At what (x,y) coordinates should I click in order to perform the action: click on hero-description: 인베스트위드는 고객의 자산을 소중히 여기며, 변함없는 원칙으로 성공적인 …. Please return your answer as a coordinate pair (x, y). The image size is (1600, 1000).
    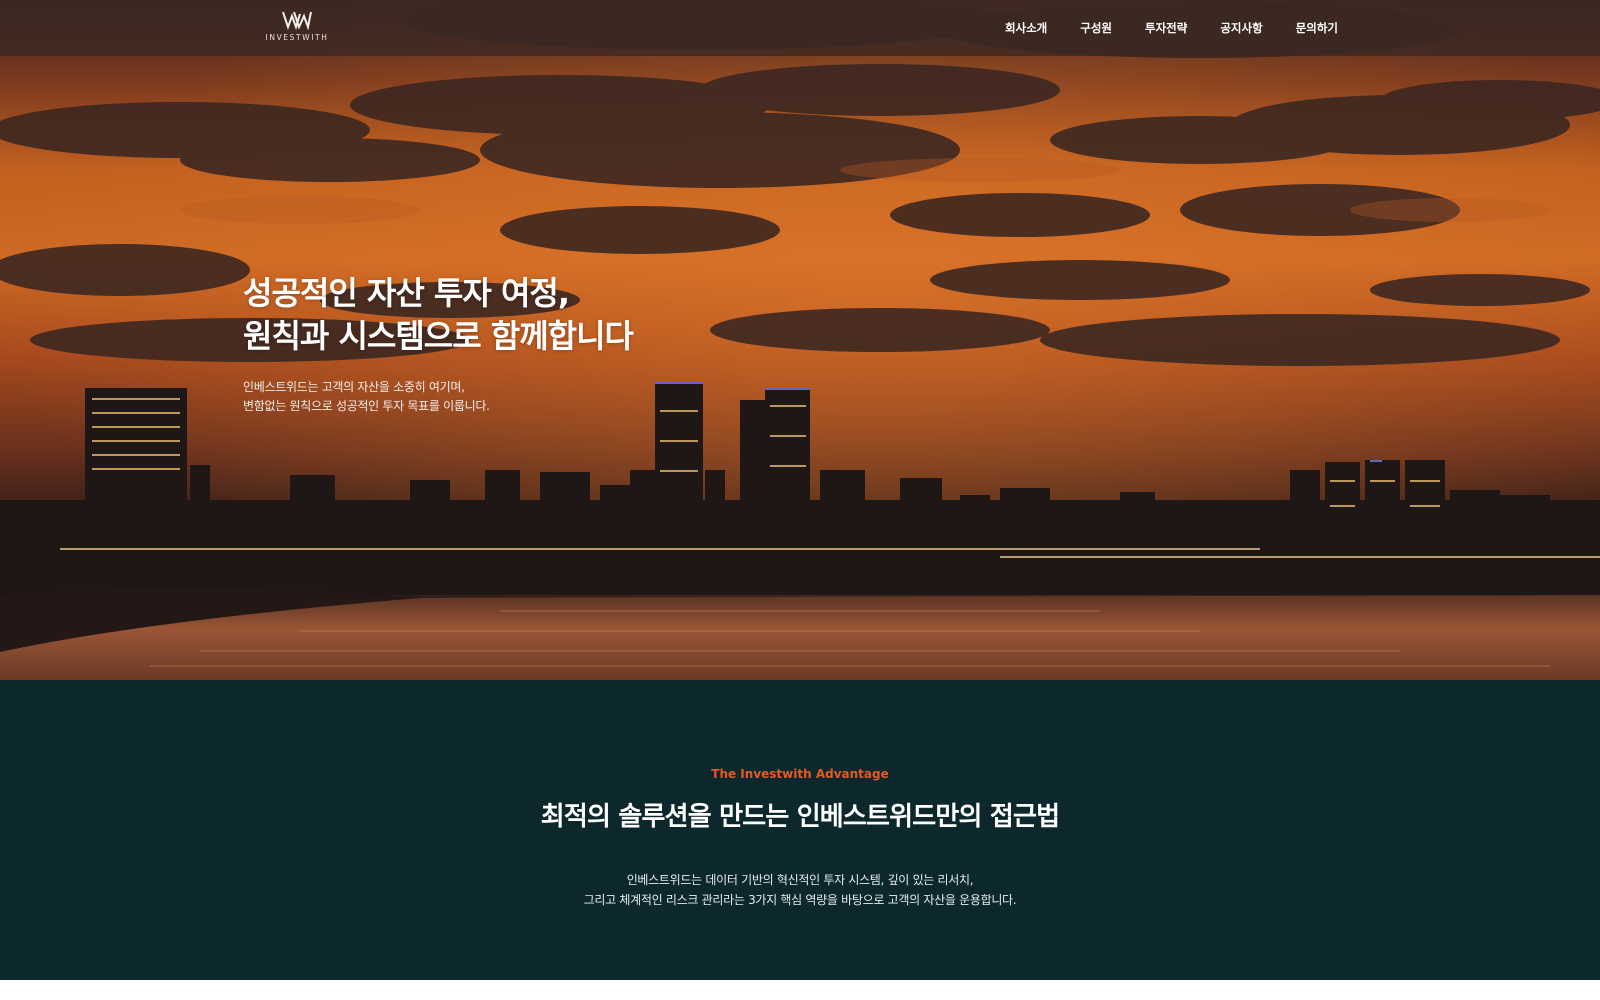
    Looking at the image, I should click on (523, 397).